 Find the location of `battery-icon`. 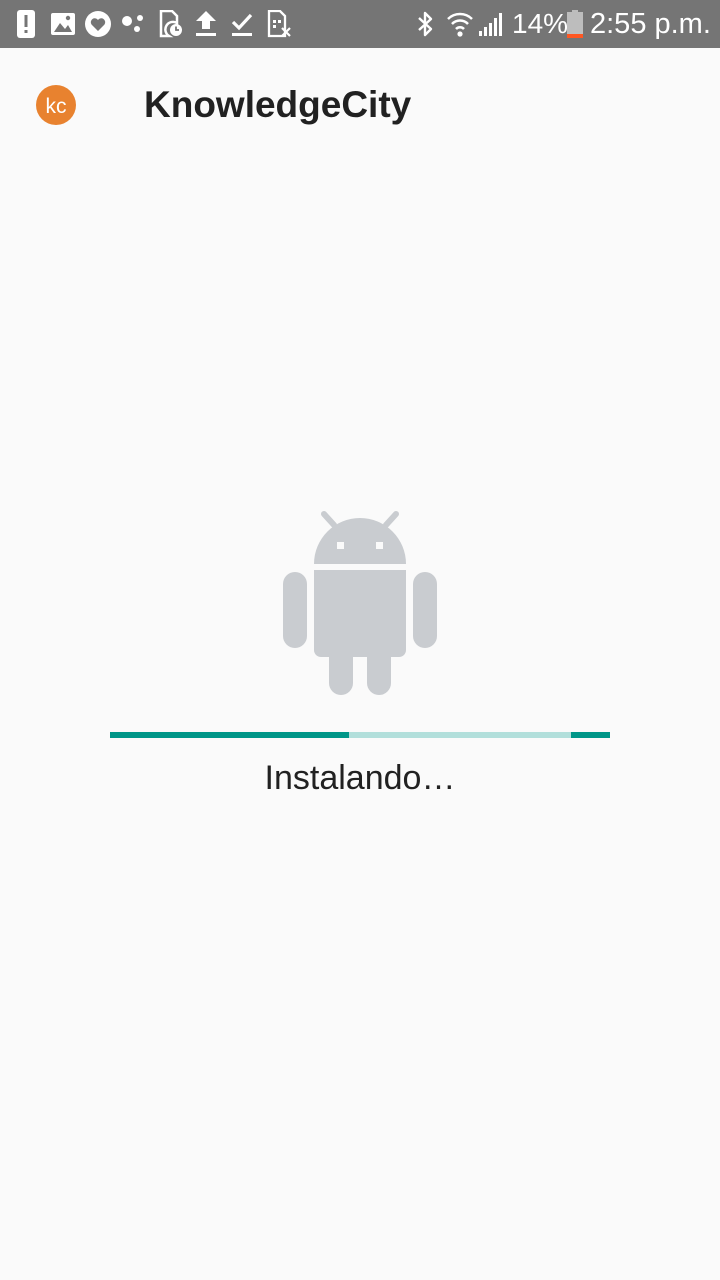

battery-icon is located at coordinates (575, 24).